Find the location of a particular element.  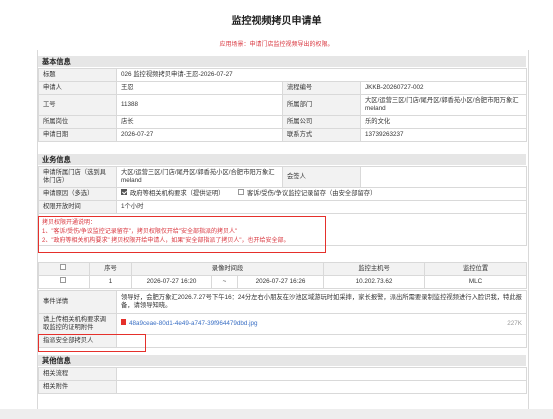

row-end-time: 2026-07-27 16:26 is located at coordinates (280, 282).